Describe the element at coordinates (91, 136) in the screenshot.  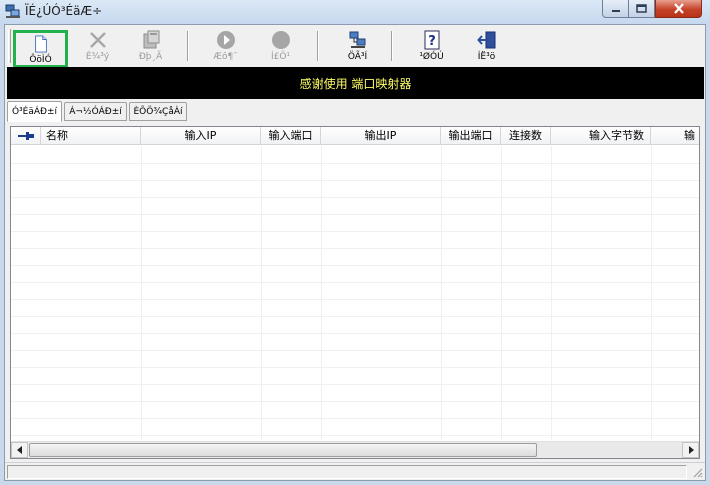
I see `column-header-name: 名称` at that location.